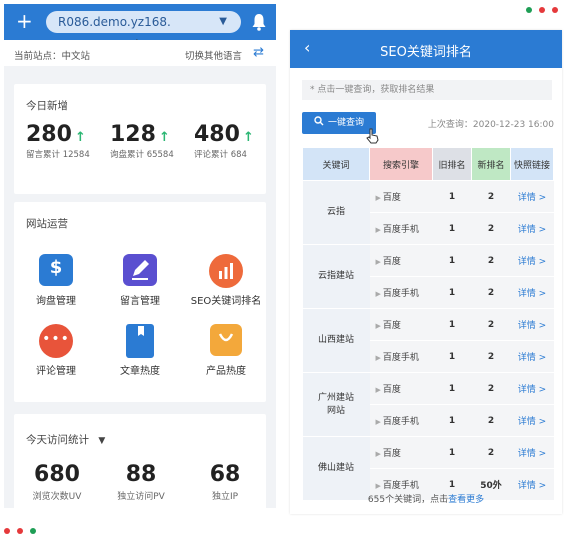 This screenshot has width=570, height=544. I want to click on add-icon: +, so click(24, 21).